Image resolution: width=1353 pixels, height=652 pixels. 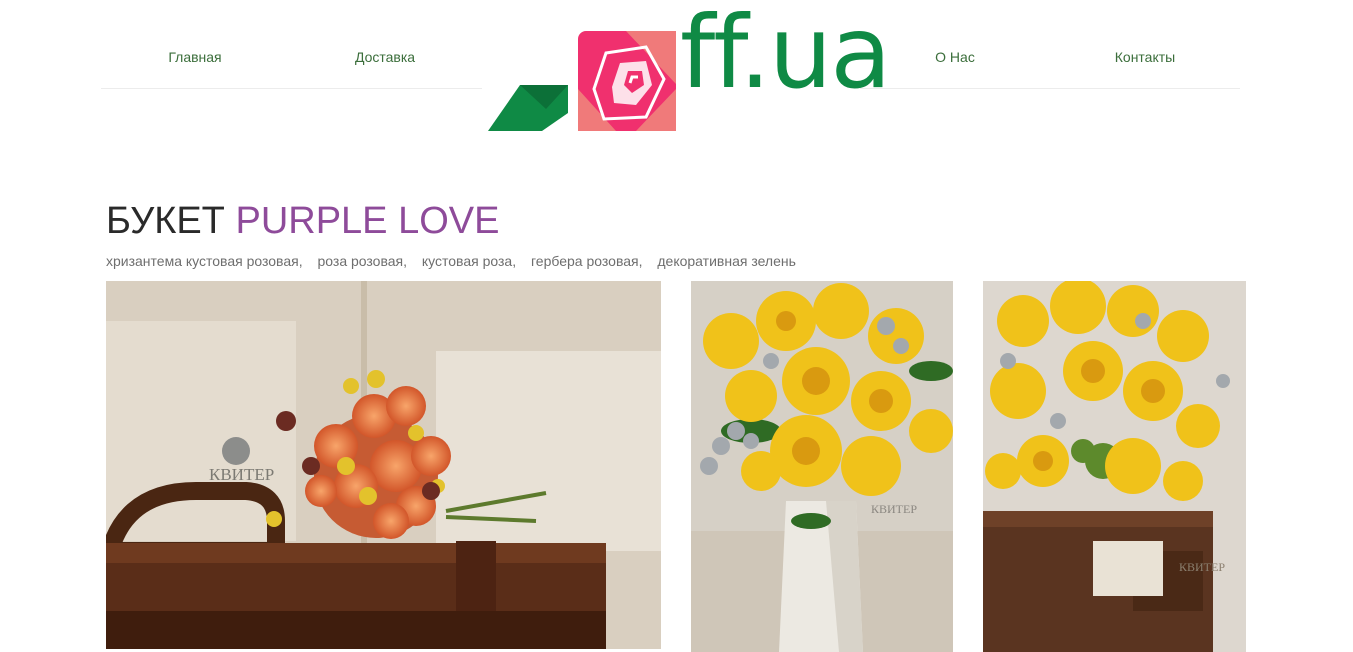 What do you see at coordinates (385, 57) in the screenshot?
I see `nav-link-delivery: Доставка` at bounding box center [385, 57].